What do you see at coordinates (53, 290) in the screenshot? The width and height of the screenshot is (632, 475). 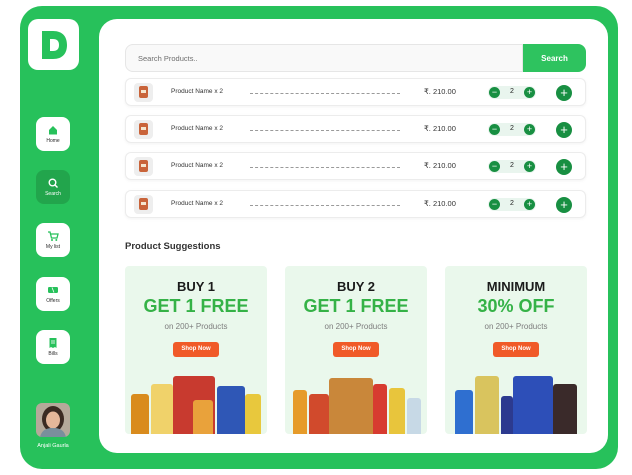 I see `ticket-icon` at bounding box center [53, 290].